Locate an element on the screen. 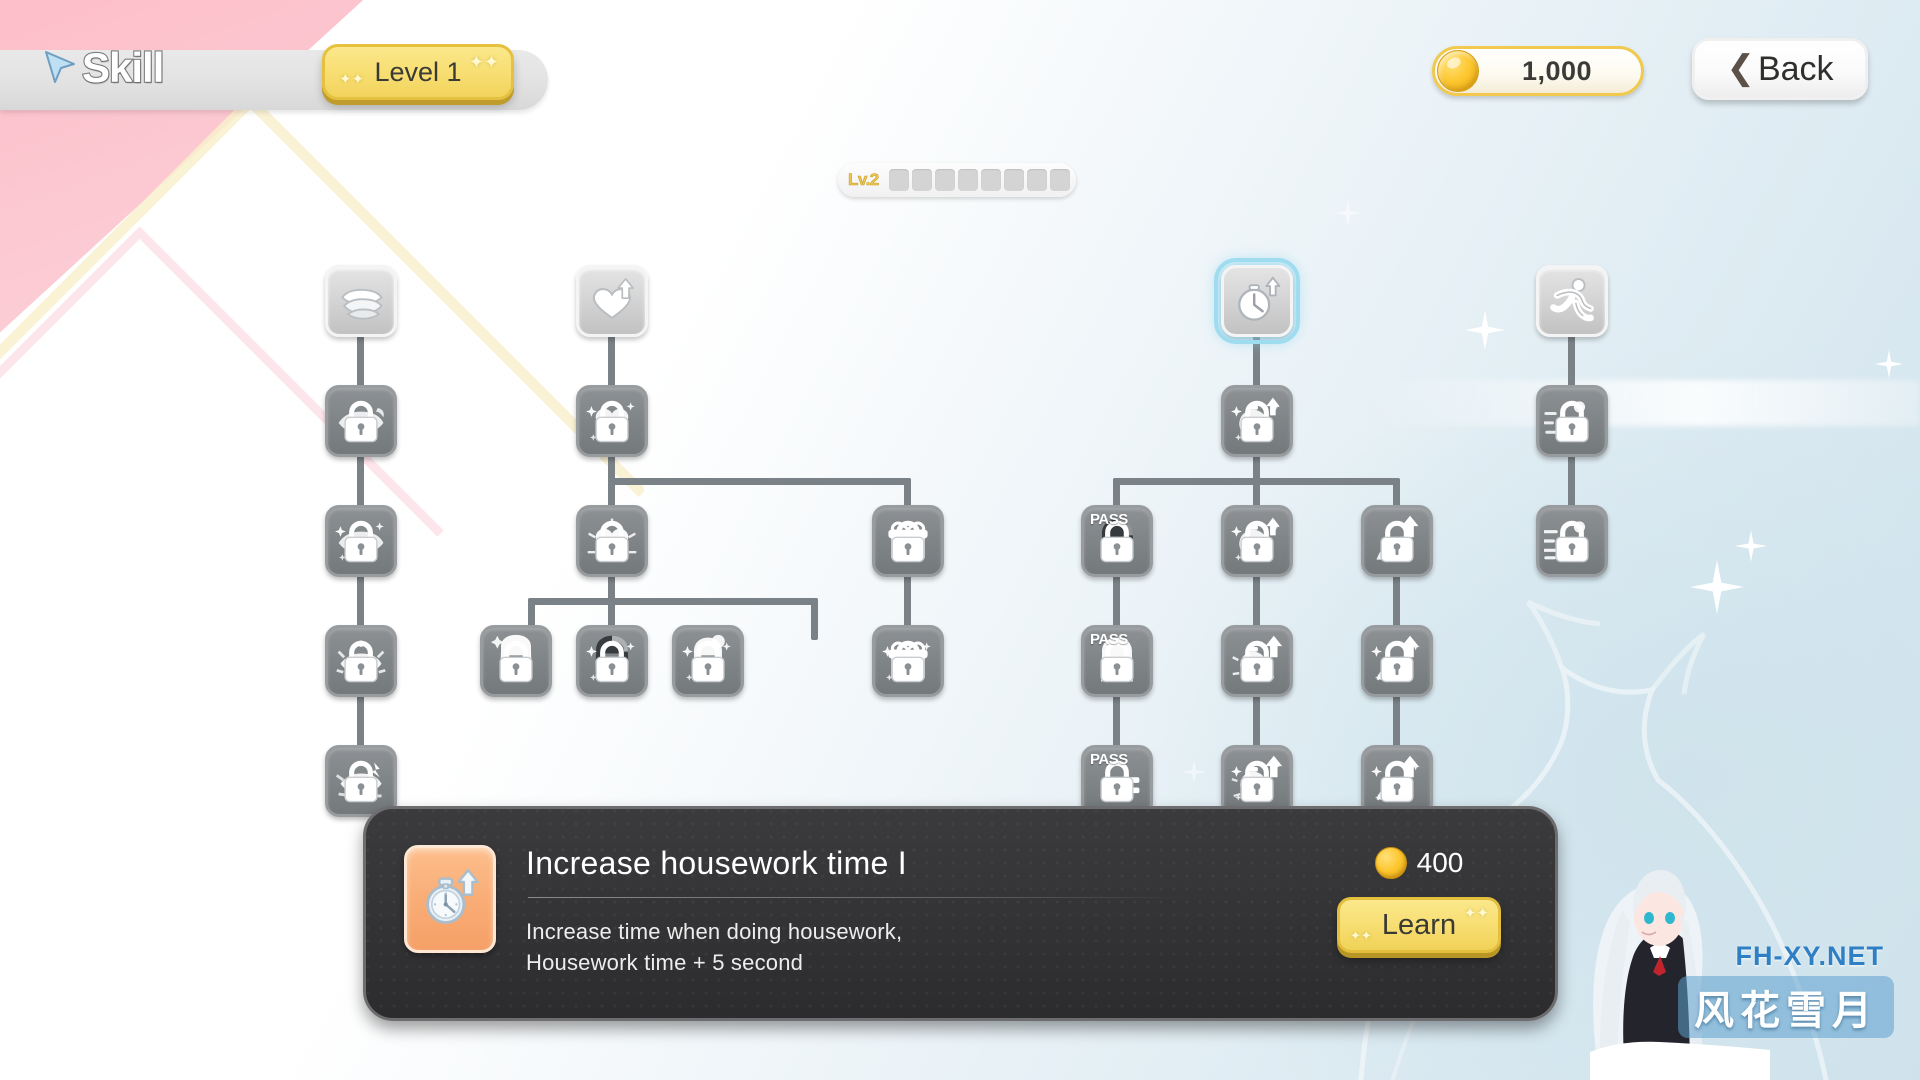 This screenshot has width=1920, height=1080. stopwatch-up-orange-icon is located at coordinates (452, 896).